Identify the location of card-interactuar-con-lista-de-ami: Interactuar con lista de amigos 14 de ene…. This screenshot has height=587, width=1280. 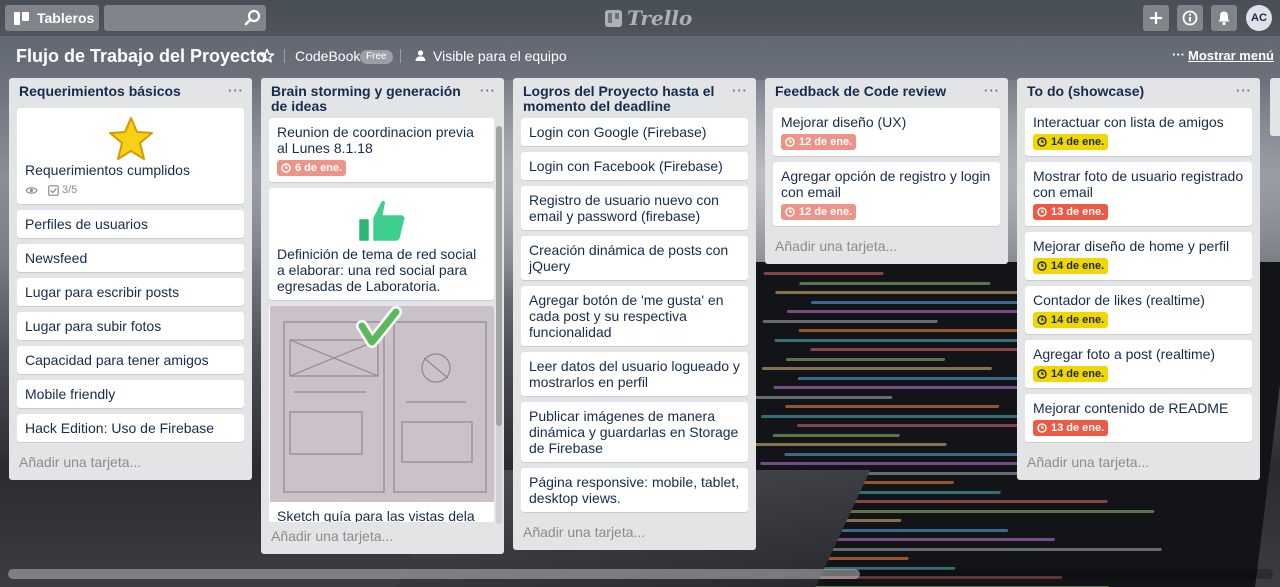
(1138, 132).